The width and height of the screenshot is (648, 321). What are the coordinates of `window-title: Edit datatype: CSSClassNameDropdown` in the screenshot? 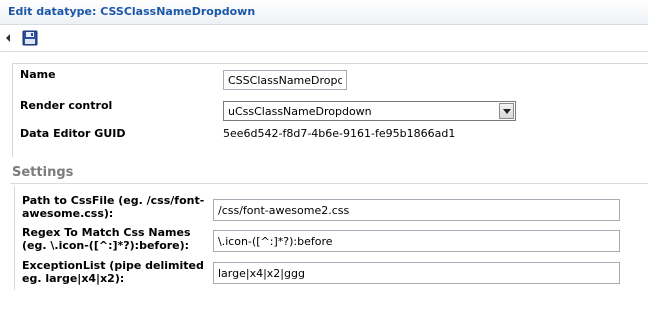 It's located at (132, 11).